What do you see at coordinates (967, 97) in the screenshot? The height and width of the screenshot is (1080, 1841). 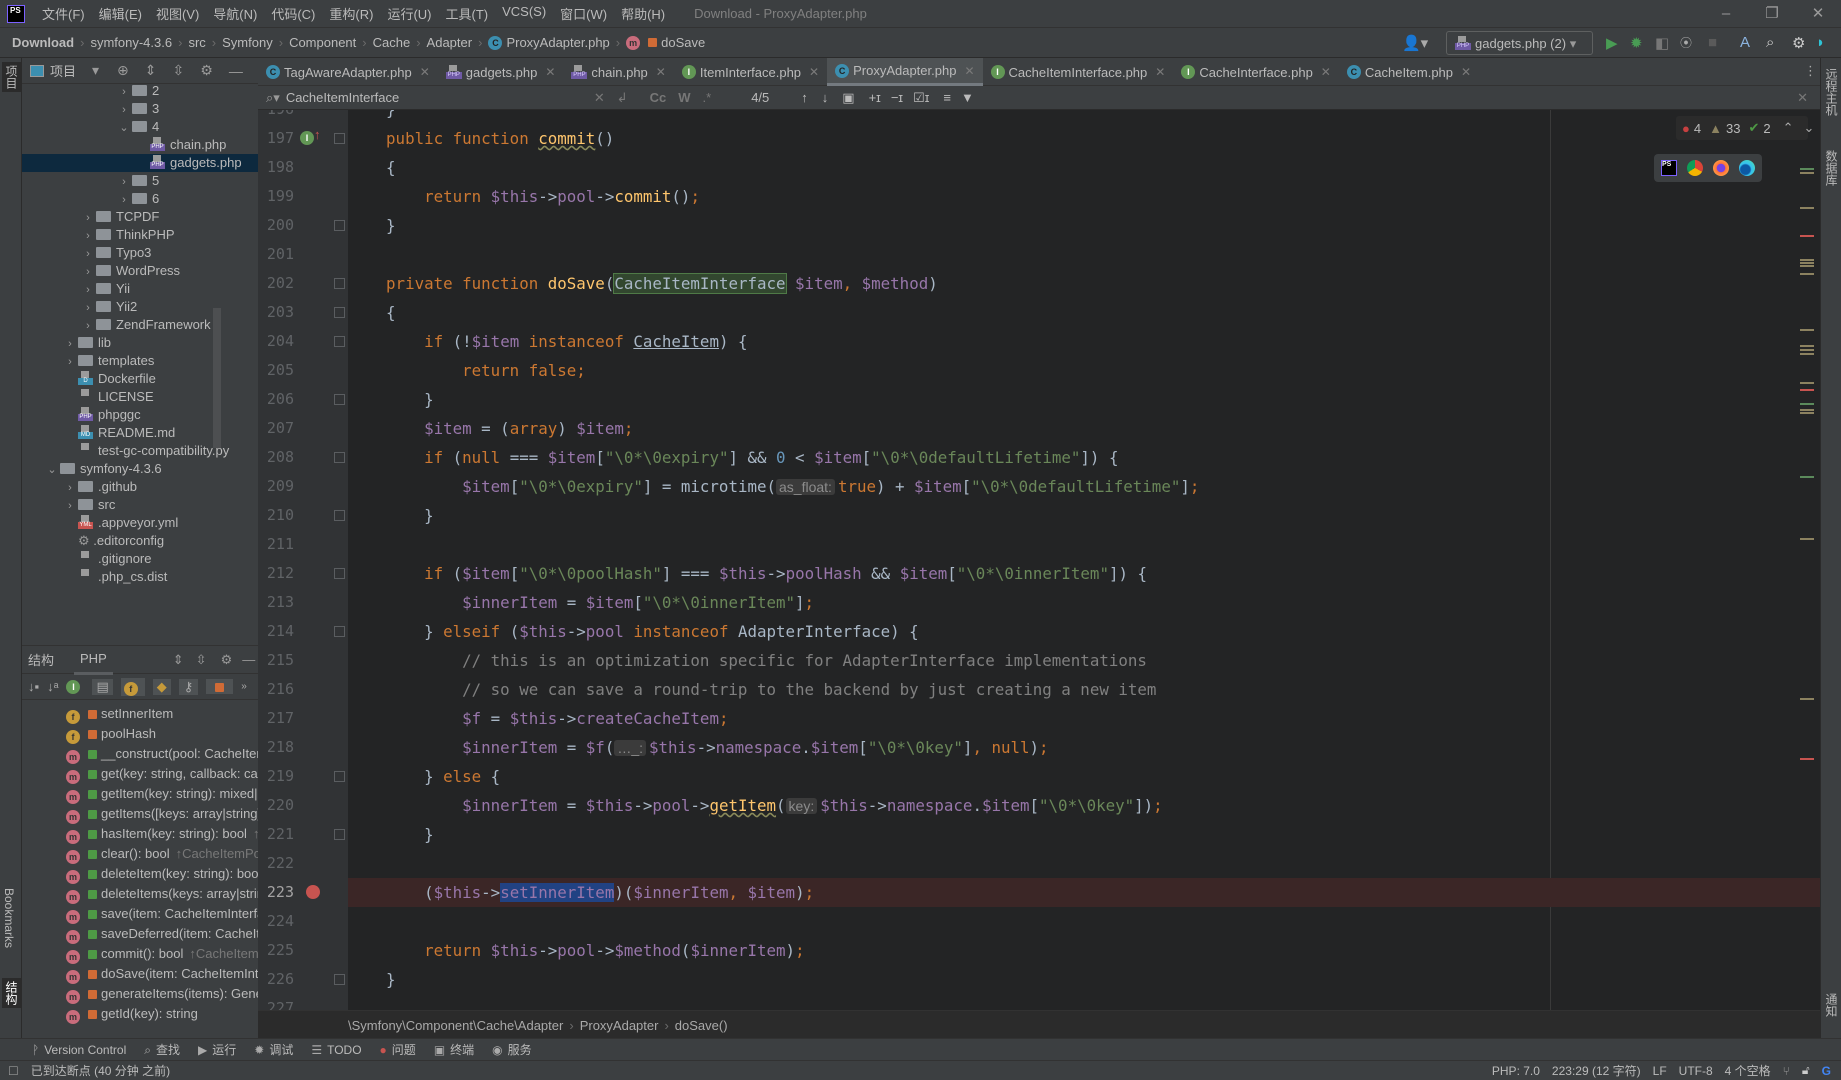 I see `filter-icon: ▼` at bounding box center [967, 97].